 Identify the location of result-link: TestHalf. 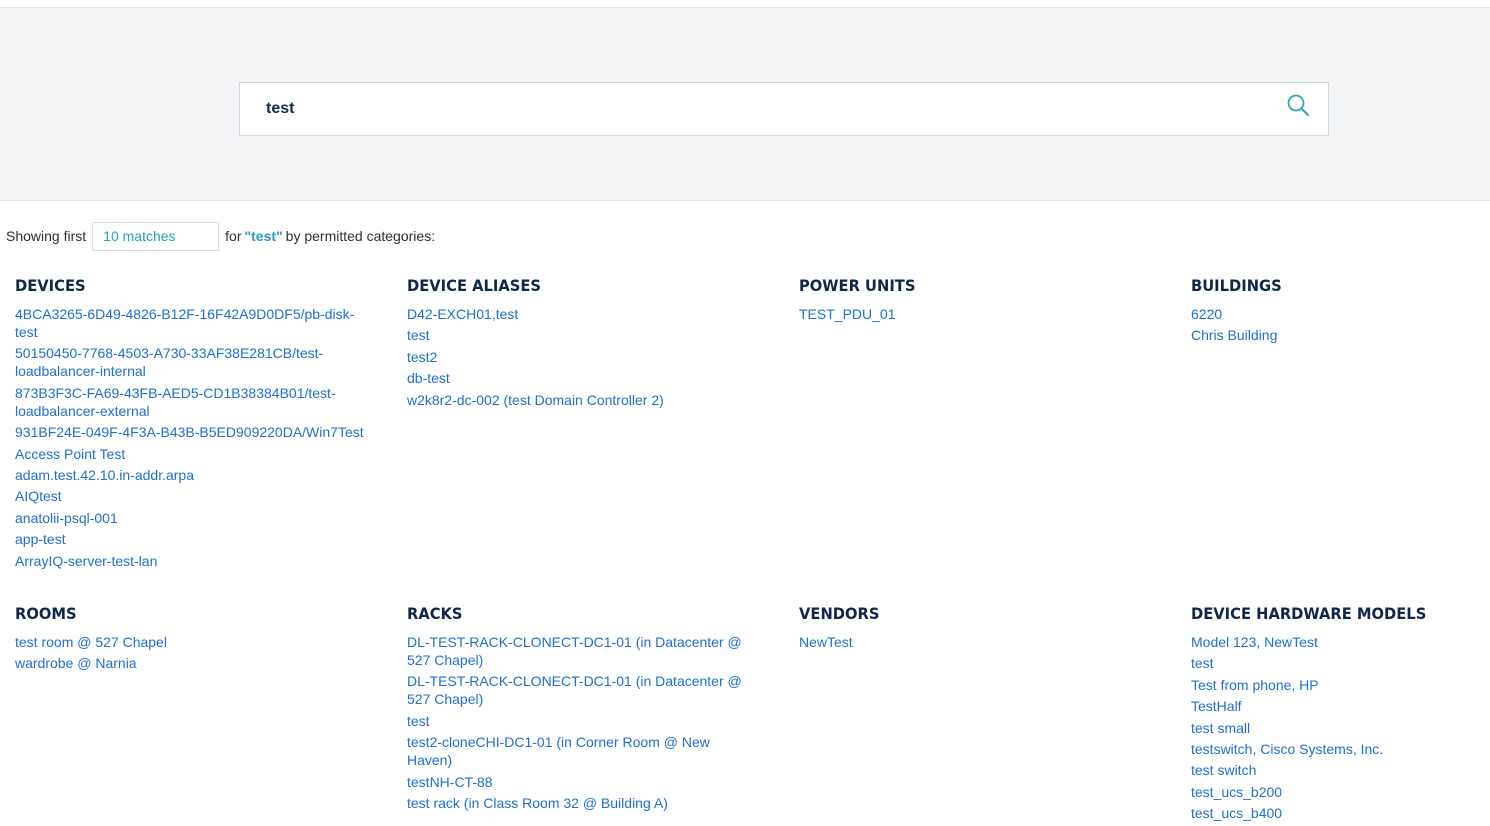
(1216, 706).